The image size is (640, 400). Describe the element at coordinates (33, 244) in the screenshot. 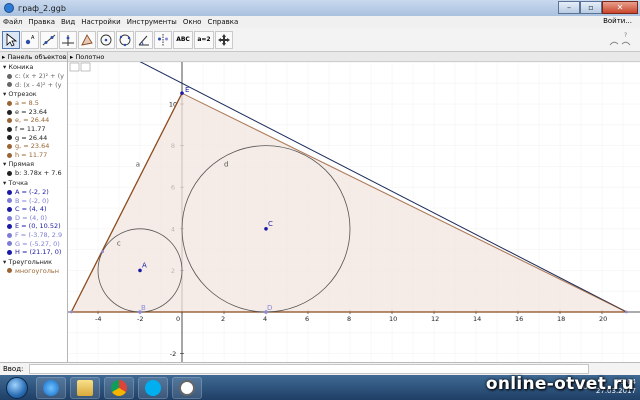

I see `algebra-object-row: G = (-5.27, 0)` at that location.